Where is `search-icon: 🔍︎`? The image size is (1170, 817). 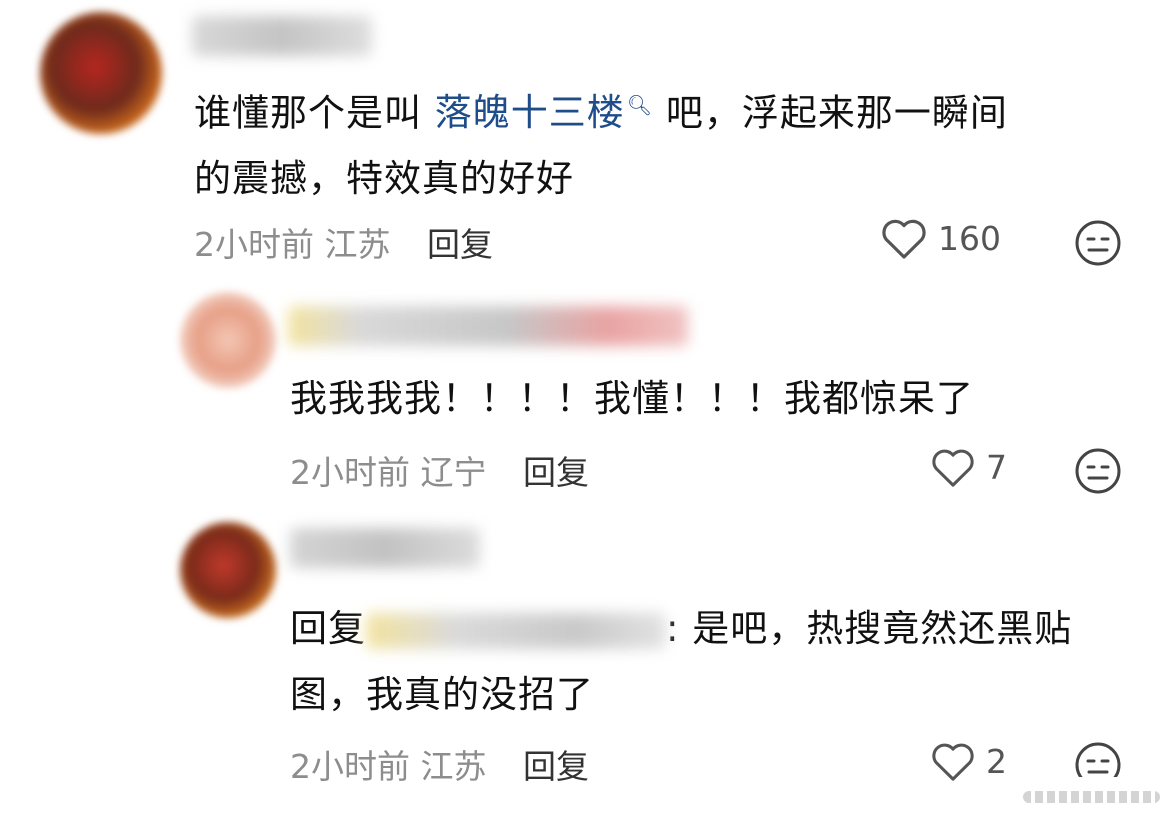
search-icon: 🔍︎ is located at coordinates (640, 105).